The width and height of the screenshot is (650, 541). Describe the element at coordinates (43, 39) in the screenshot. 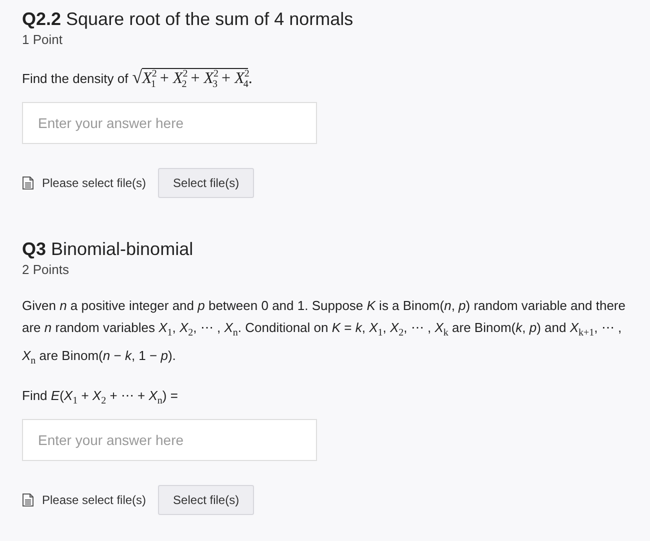

I see `points-label: 1 Point` at that location.